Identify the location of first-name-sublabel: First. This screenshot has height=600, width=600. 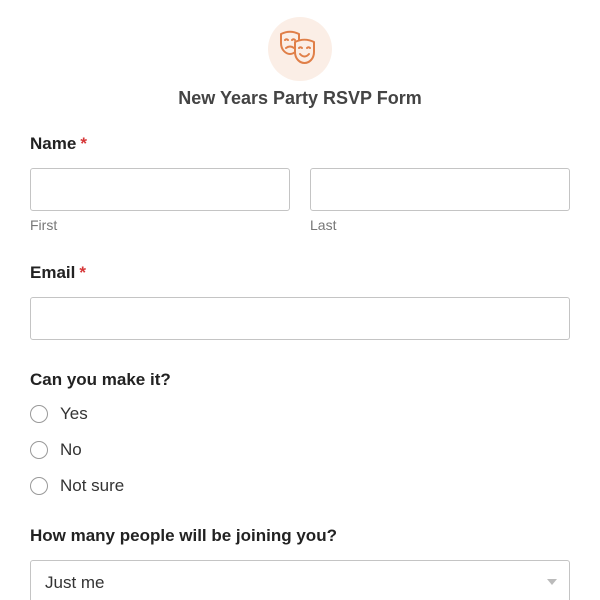
(44, 225).